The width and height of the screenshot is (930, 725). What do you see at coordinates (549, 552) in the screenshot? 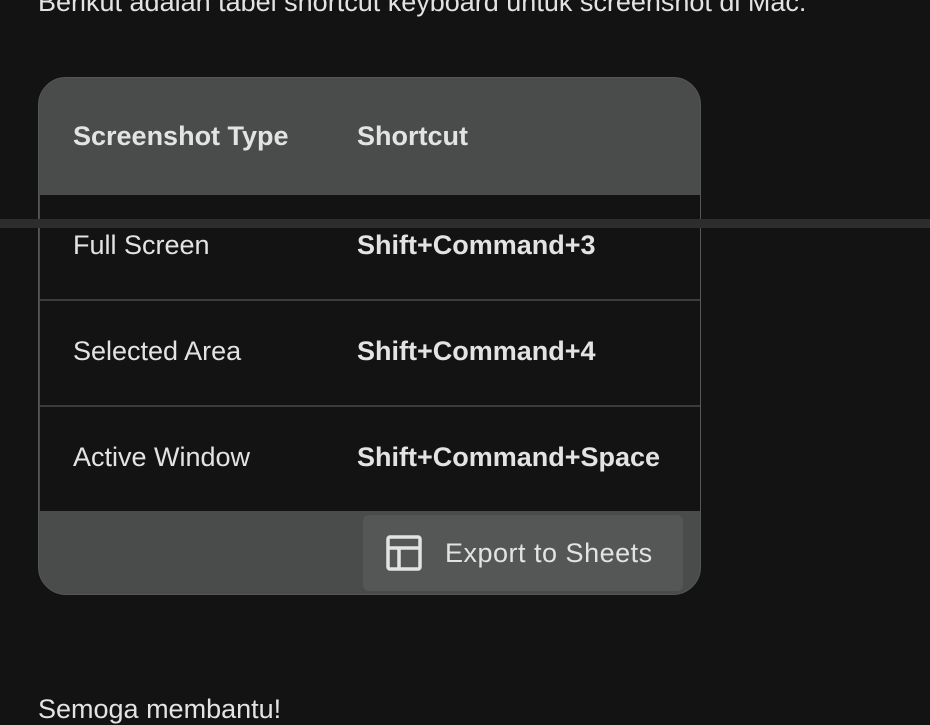
I see `export-button-label: Export to Sheets` at bounding box center [549, 552].